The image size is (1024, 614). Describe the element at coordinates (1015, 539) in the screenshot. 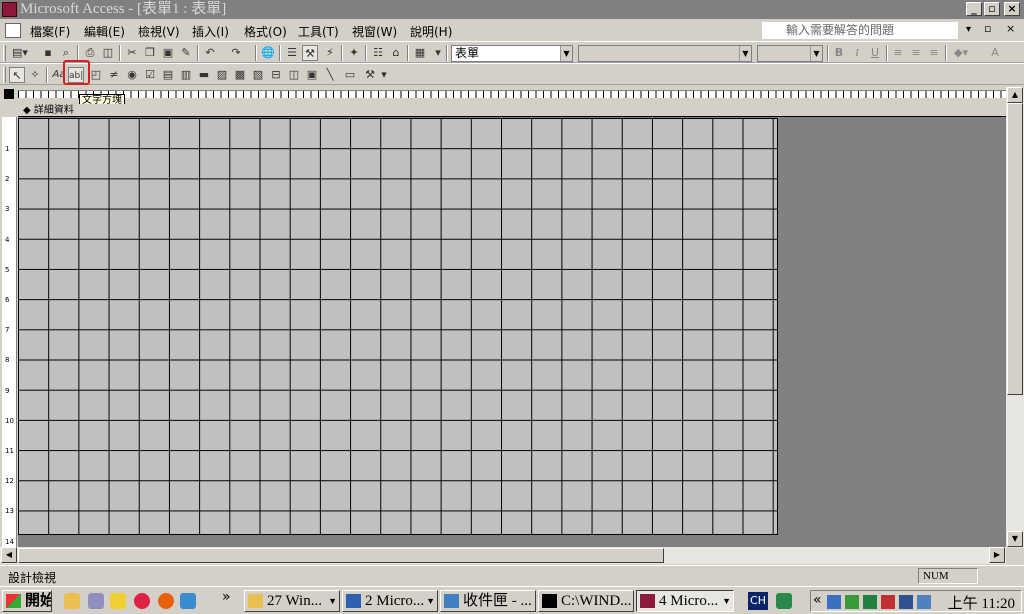

I see `scroll-down-icon: ▼` at that location.